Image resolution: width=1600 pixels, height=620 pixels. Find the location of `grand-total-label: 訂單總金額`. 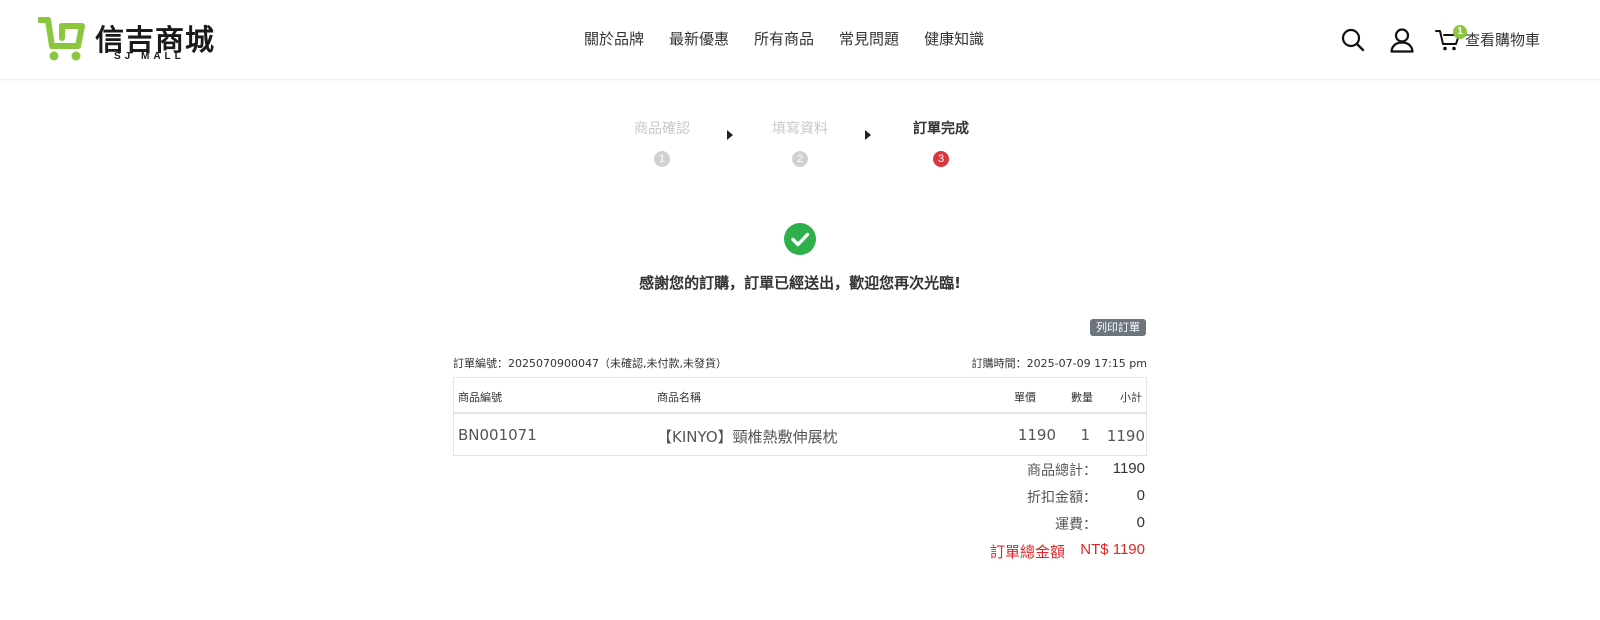

grand-total-label: 訂單總金額 is located at coordinates (1027, 552).